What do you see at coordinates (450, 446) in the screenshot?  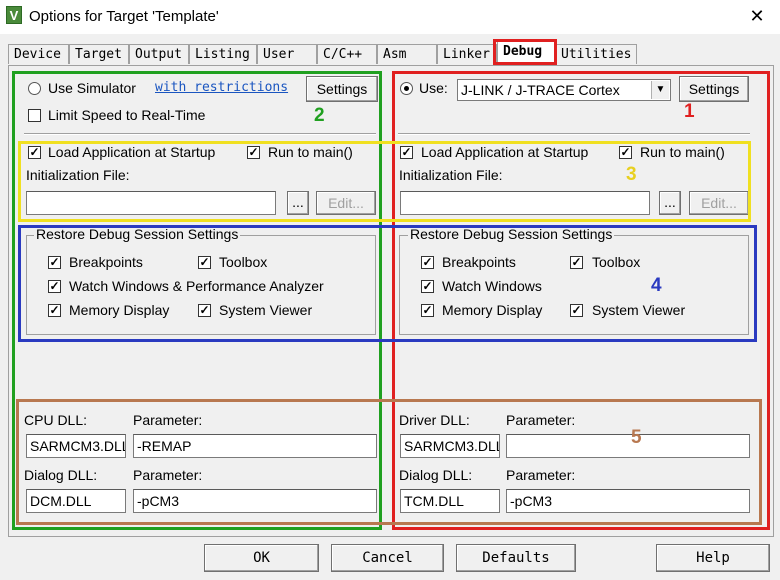 I see `driver-dll-input: SARMCM3.DLL` at bounding box center [450, 446].